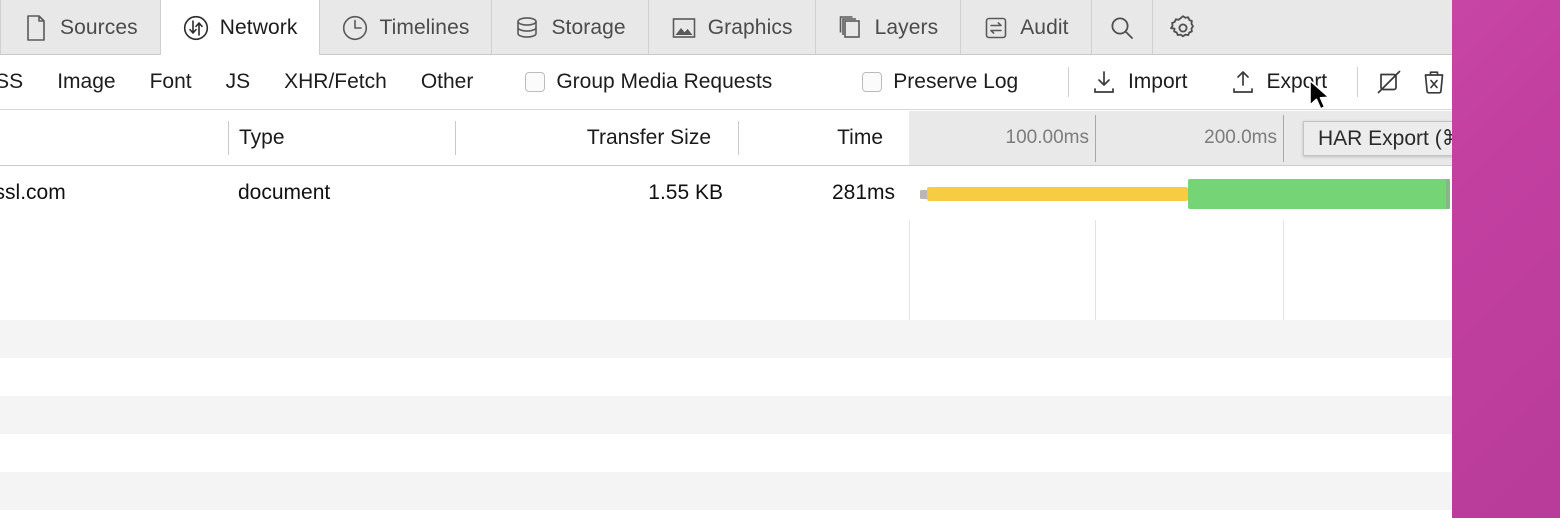 The image size is (1560, 518). I want to click on filter-image: Image, so click(86, 82).